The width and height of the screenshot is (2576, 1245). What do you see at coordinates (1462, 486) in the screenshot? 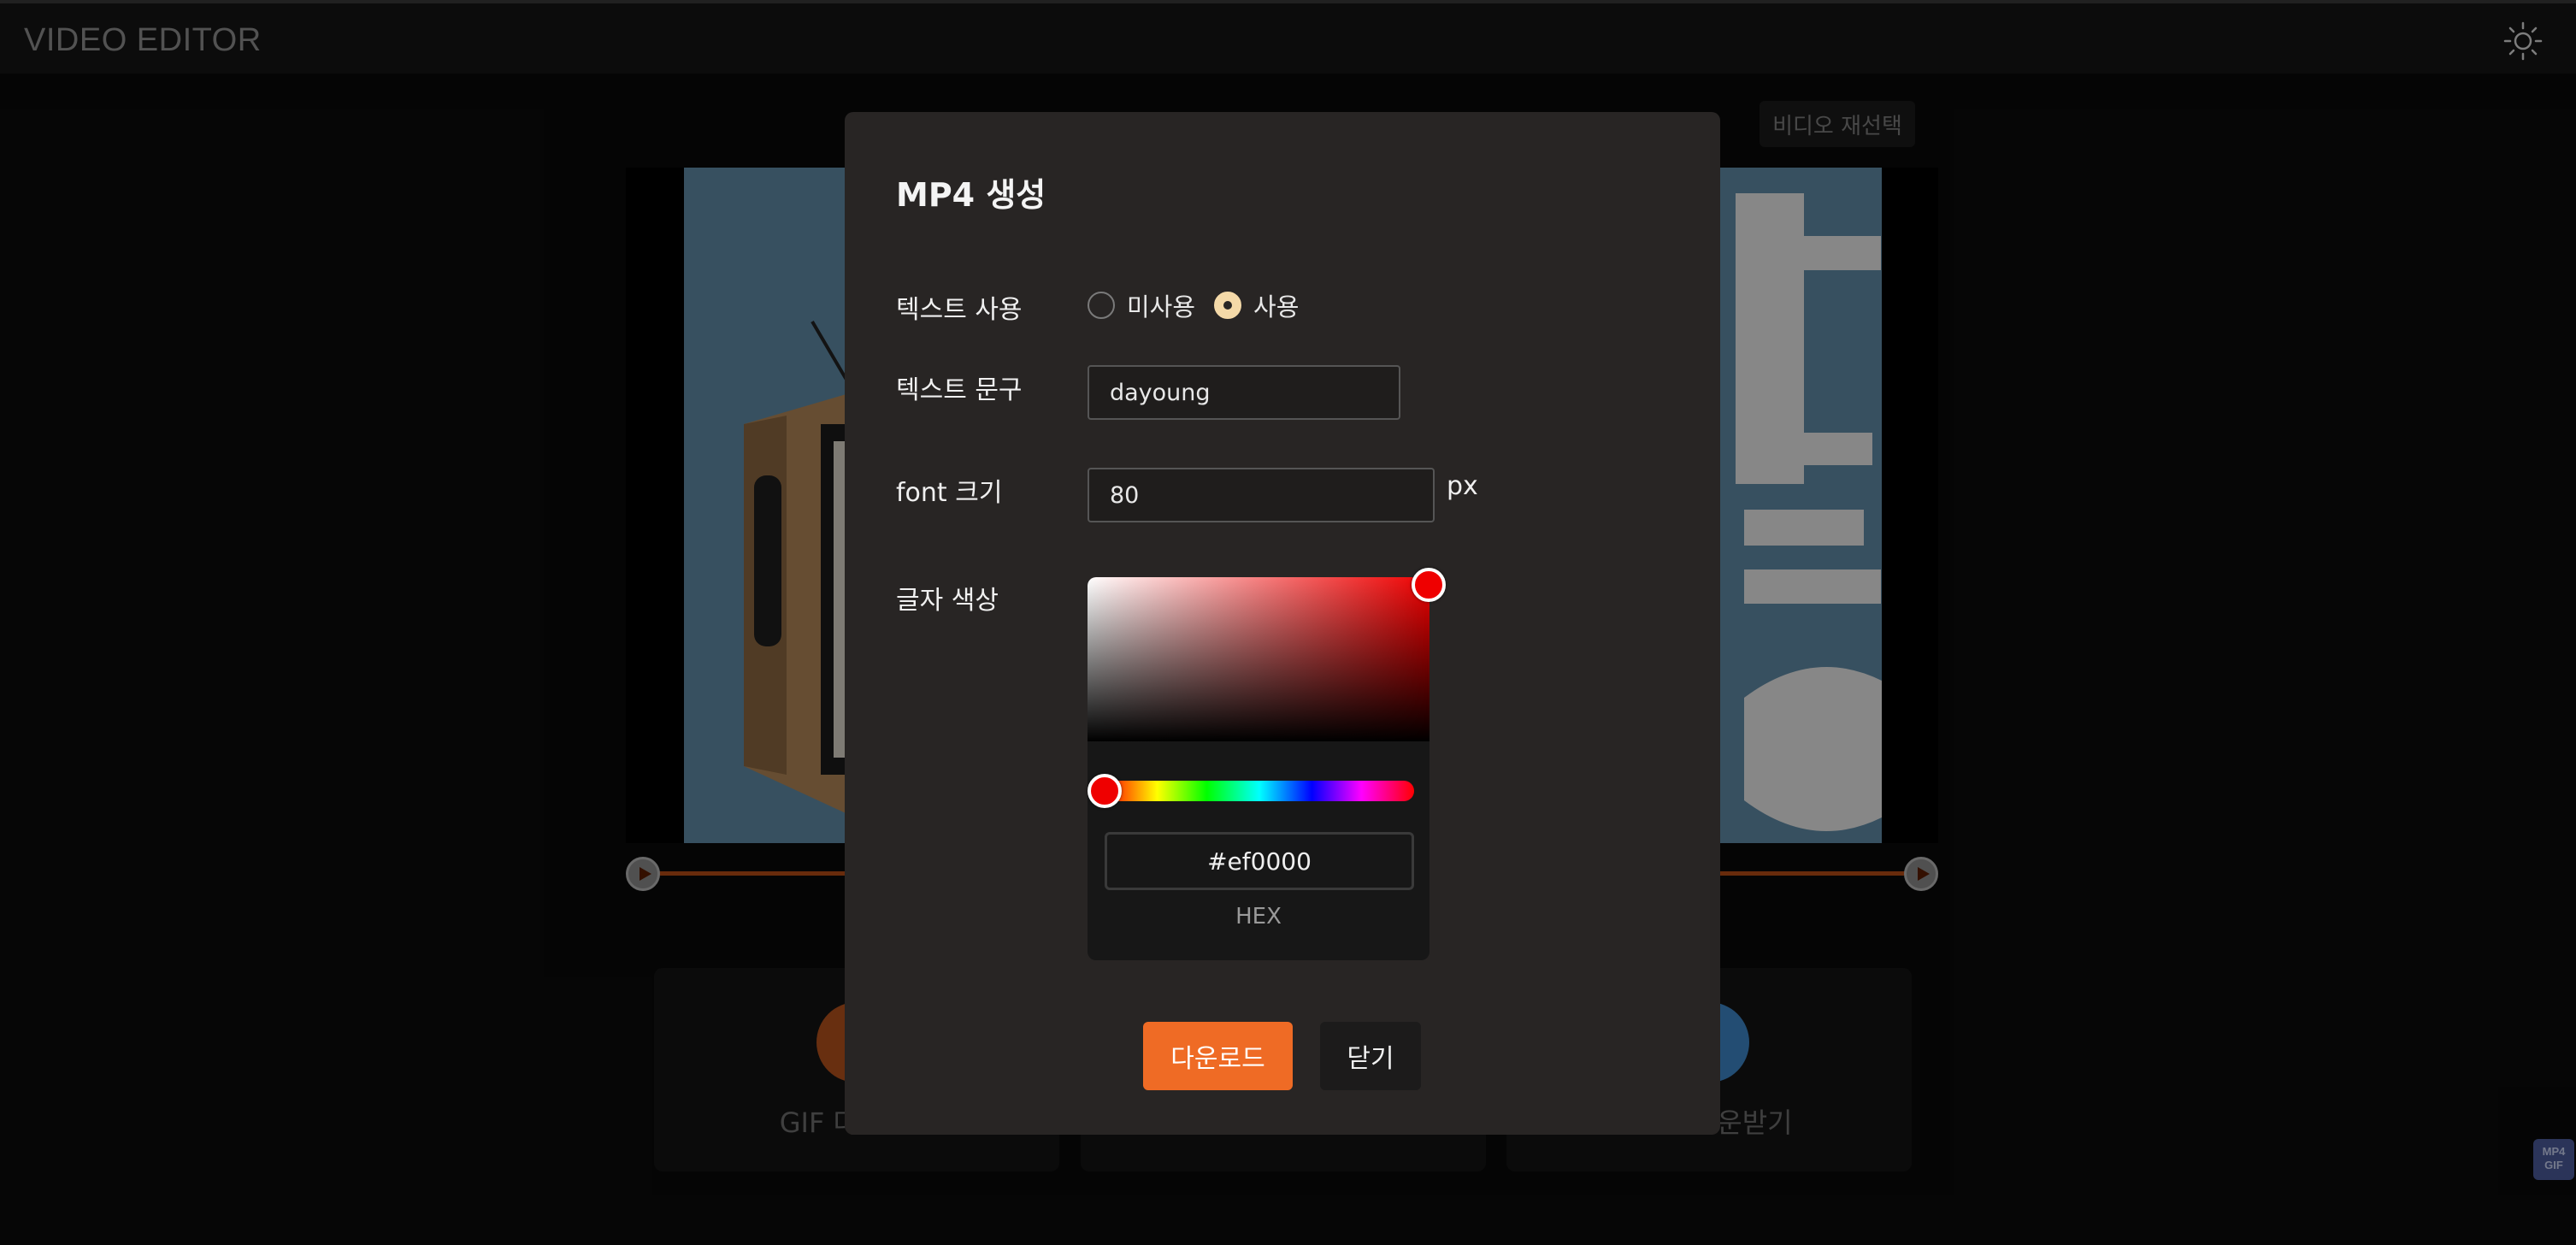
I see `font-size-unit: px` at bounding box center [1462, 486].